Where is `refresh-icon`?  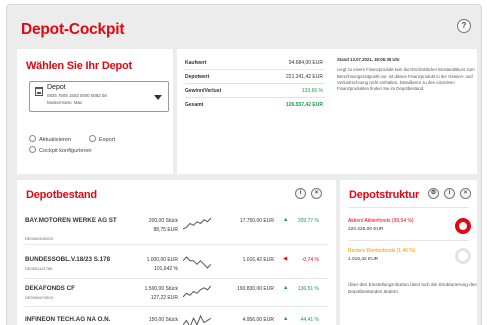 refresh-icon is located at coordinates (32, 138).